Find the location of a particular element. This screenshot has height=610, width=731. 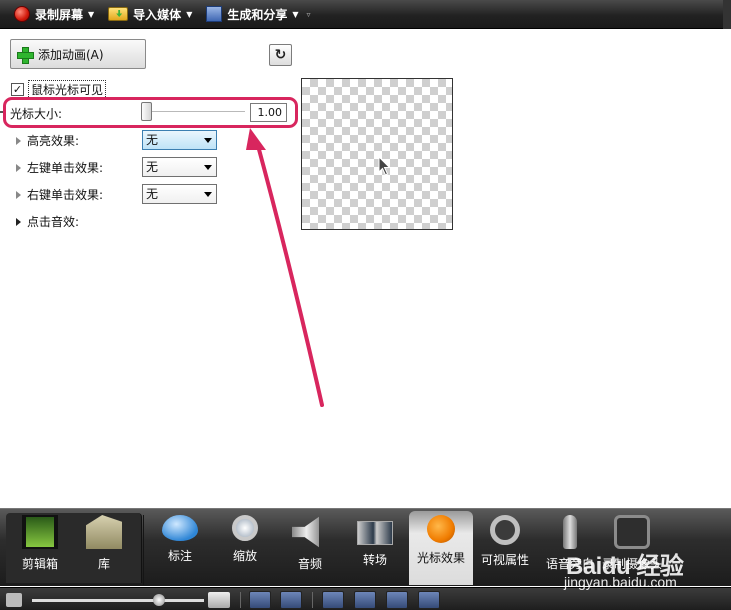

dock-item-callouts: 标注 is located at coordinates (180, 548).